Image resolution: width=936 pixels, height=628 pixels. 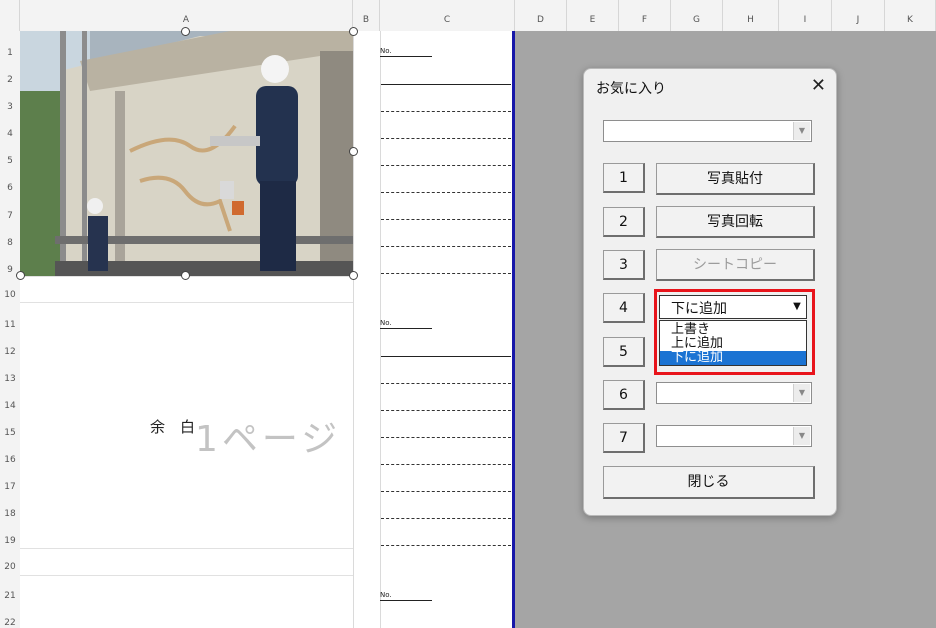 I want to click on column-header: A B C D E F G H I J K, so click(x=468, y=16).